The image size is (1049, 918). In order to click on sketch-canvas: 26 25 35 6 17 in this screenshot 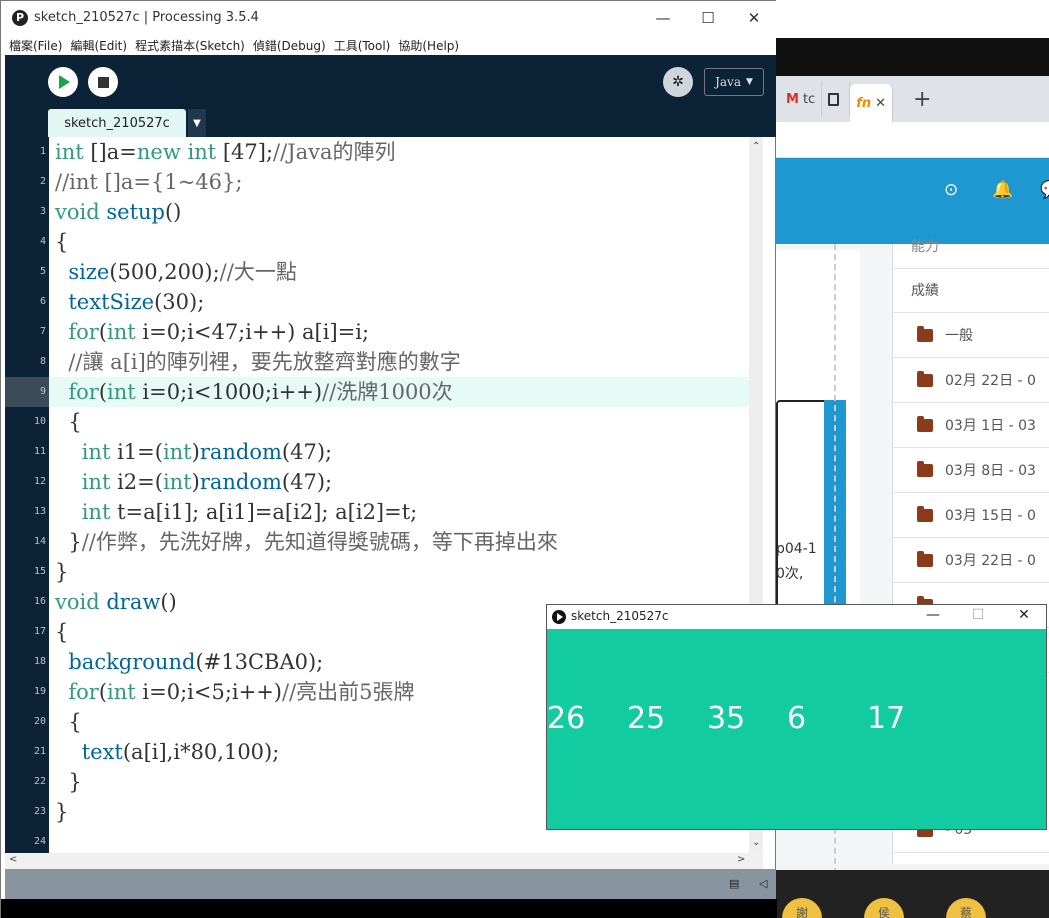, I will do `click(796, 729)`.